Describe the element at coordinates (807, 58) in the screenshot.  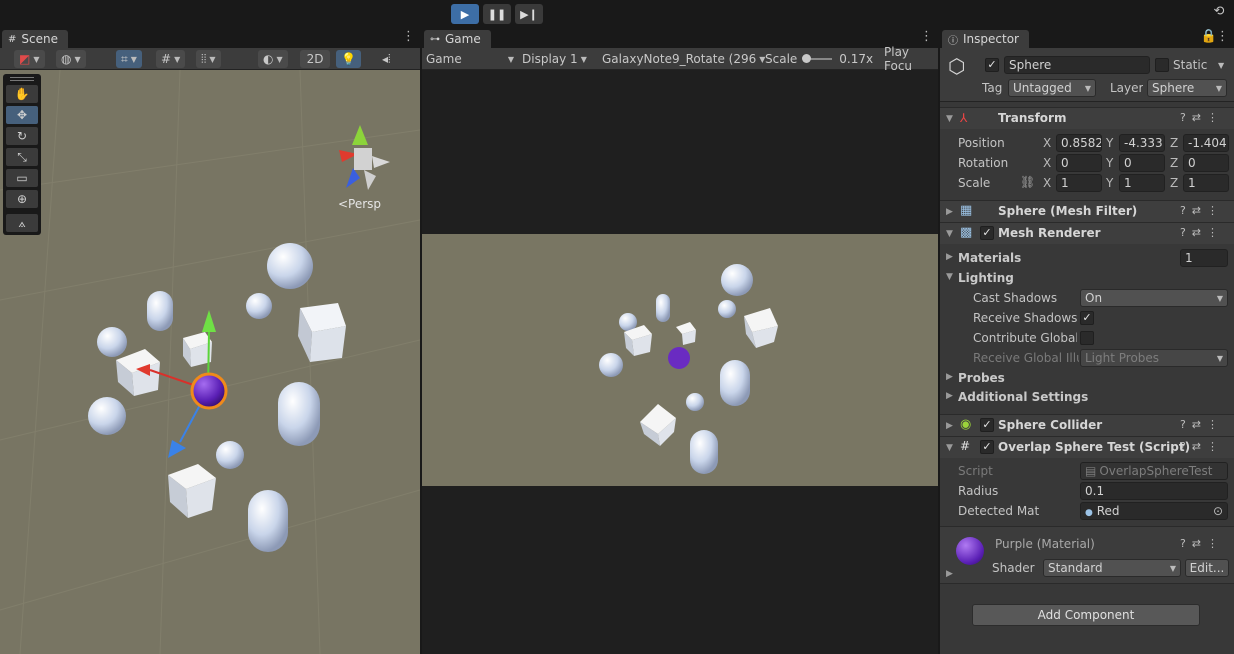
I see `scale-slider-thumb` at that location.